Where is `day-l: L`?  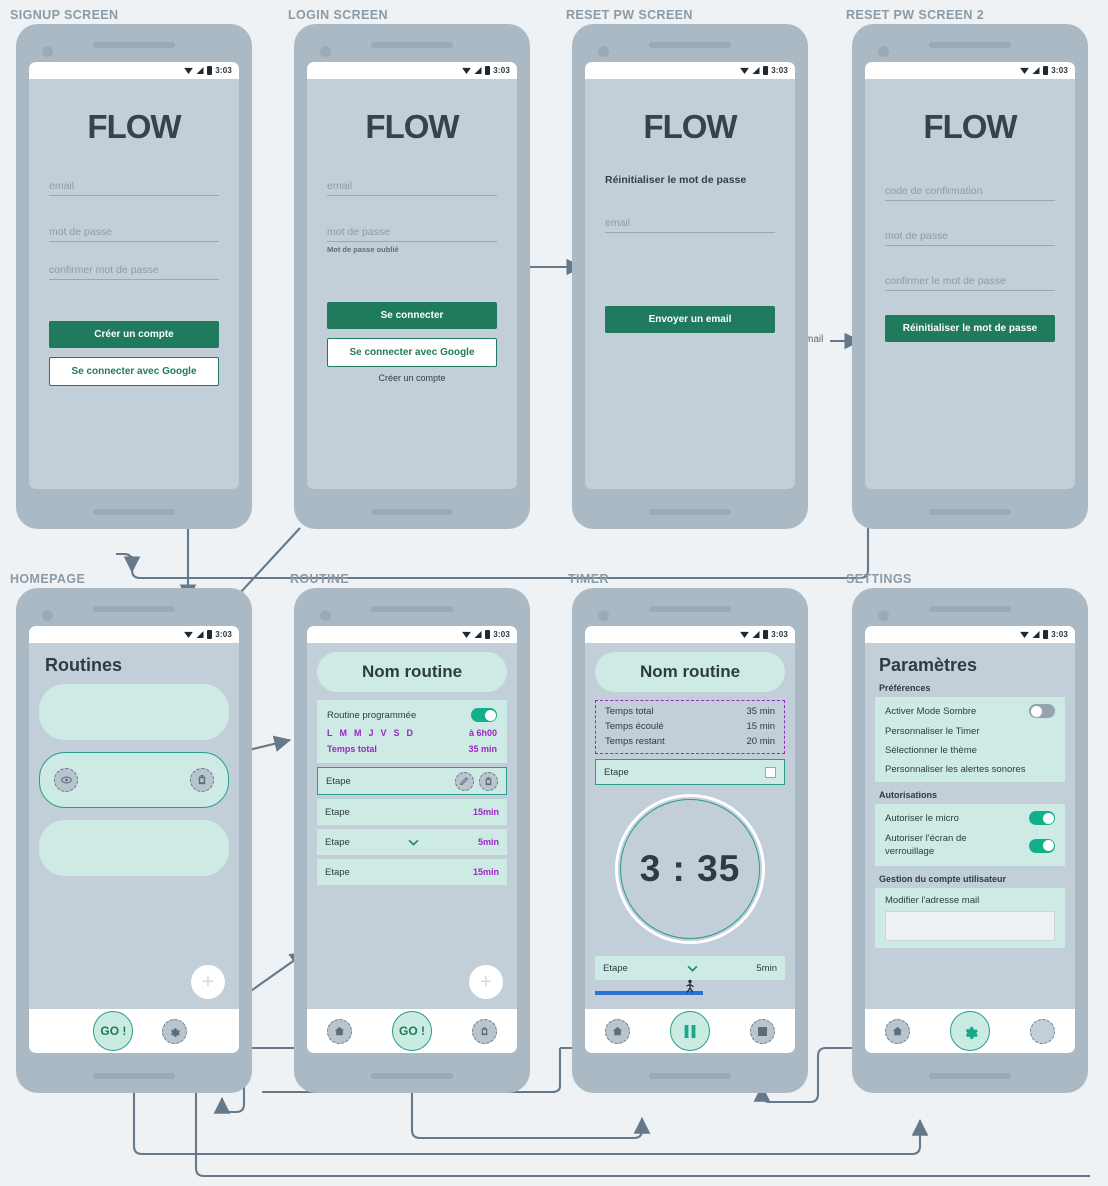 day-l: L is located at coordinates (330, 733).